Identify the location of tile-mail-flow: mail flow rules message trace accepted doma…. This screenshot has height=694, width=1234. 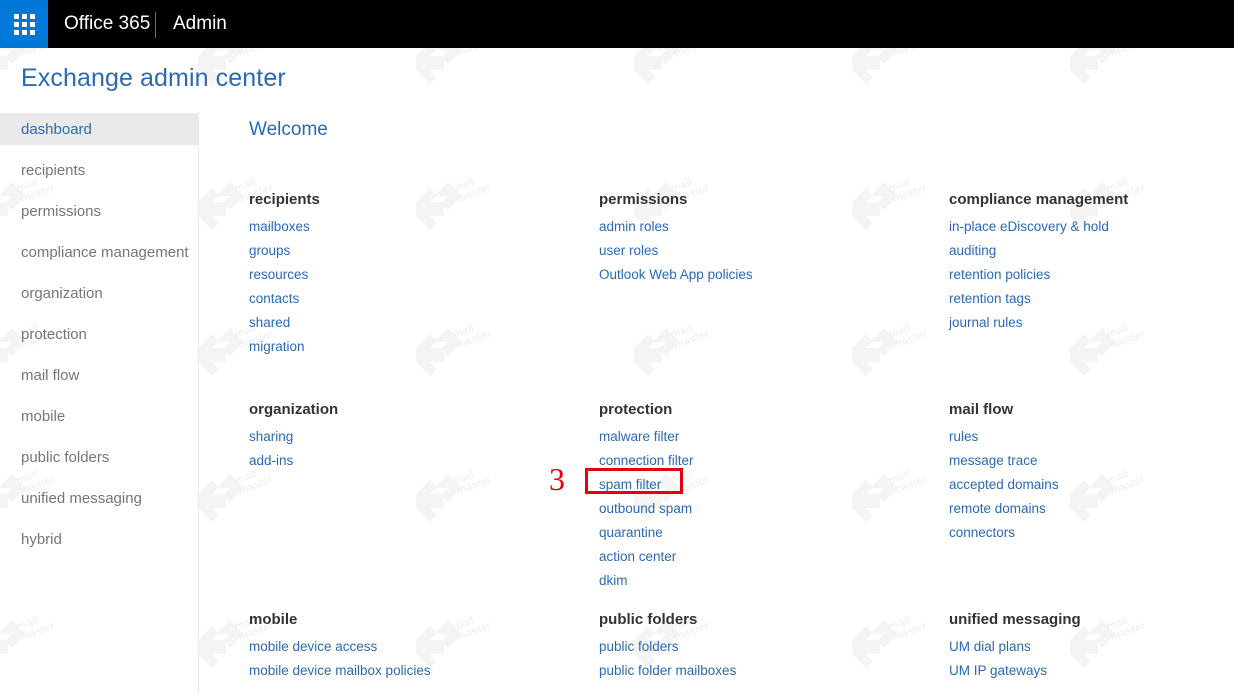
(1091, 473).